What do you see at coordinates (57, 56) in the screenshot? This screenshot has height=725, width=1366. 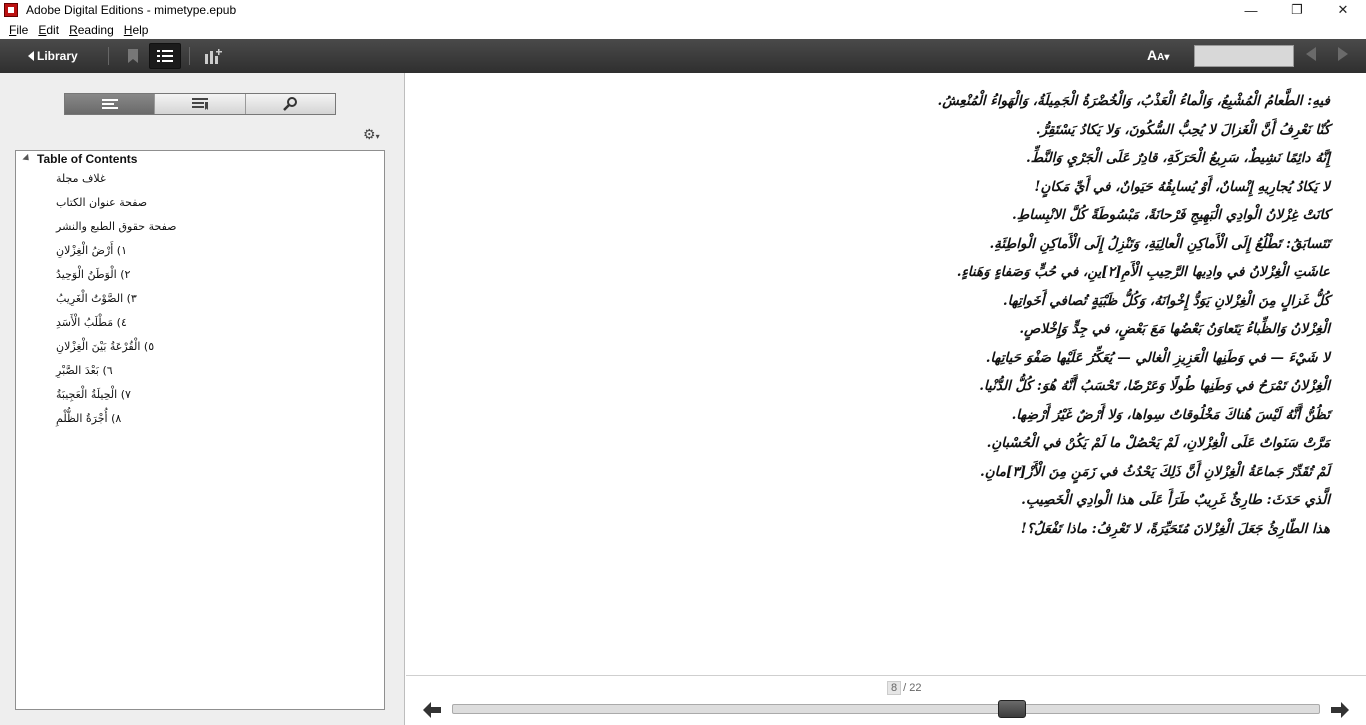 I see `library-label: Library` at bounding box center [57, 56].